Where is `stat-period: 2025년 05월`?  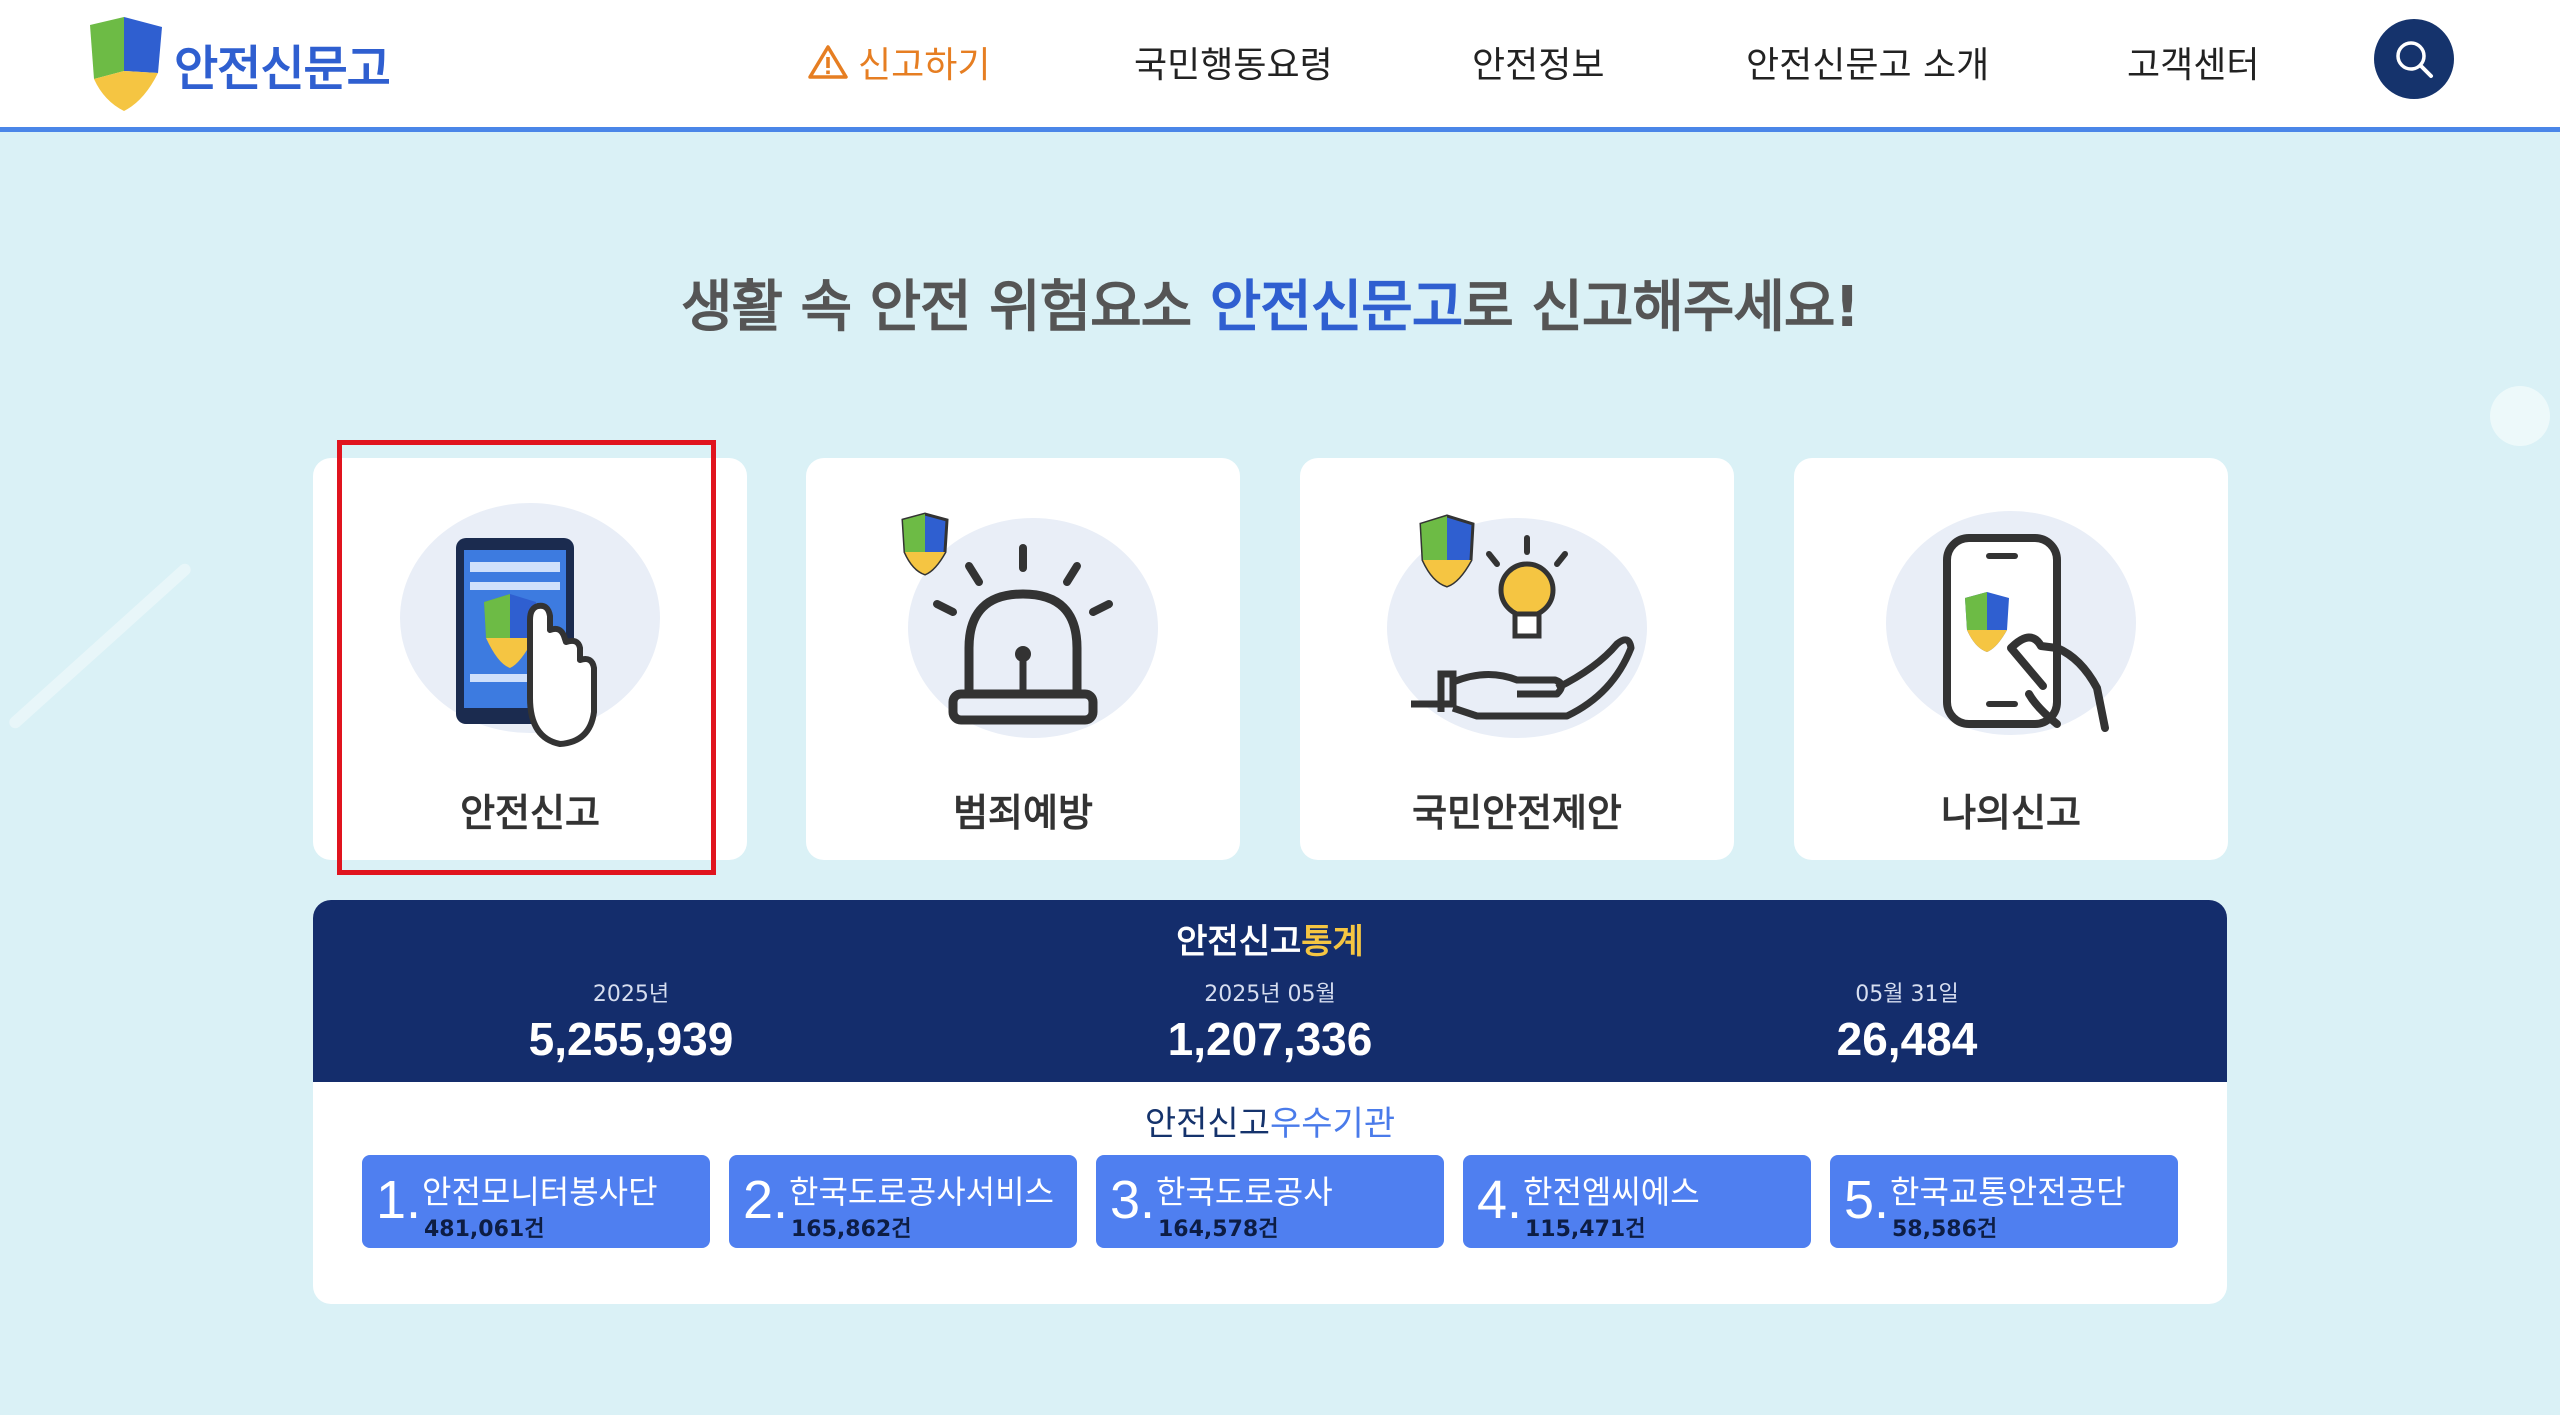
stat-period: 2025년 05월 is located at coordinates (1270, 994).